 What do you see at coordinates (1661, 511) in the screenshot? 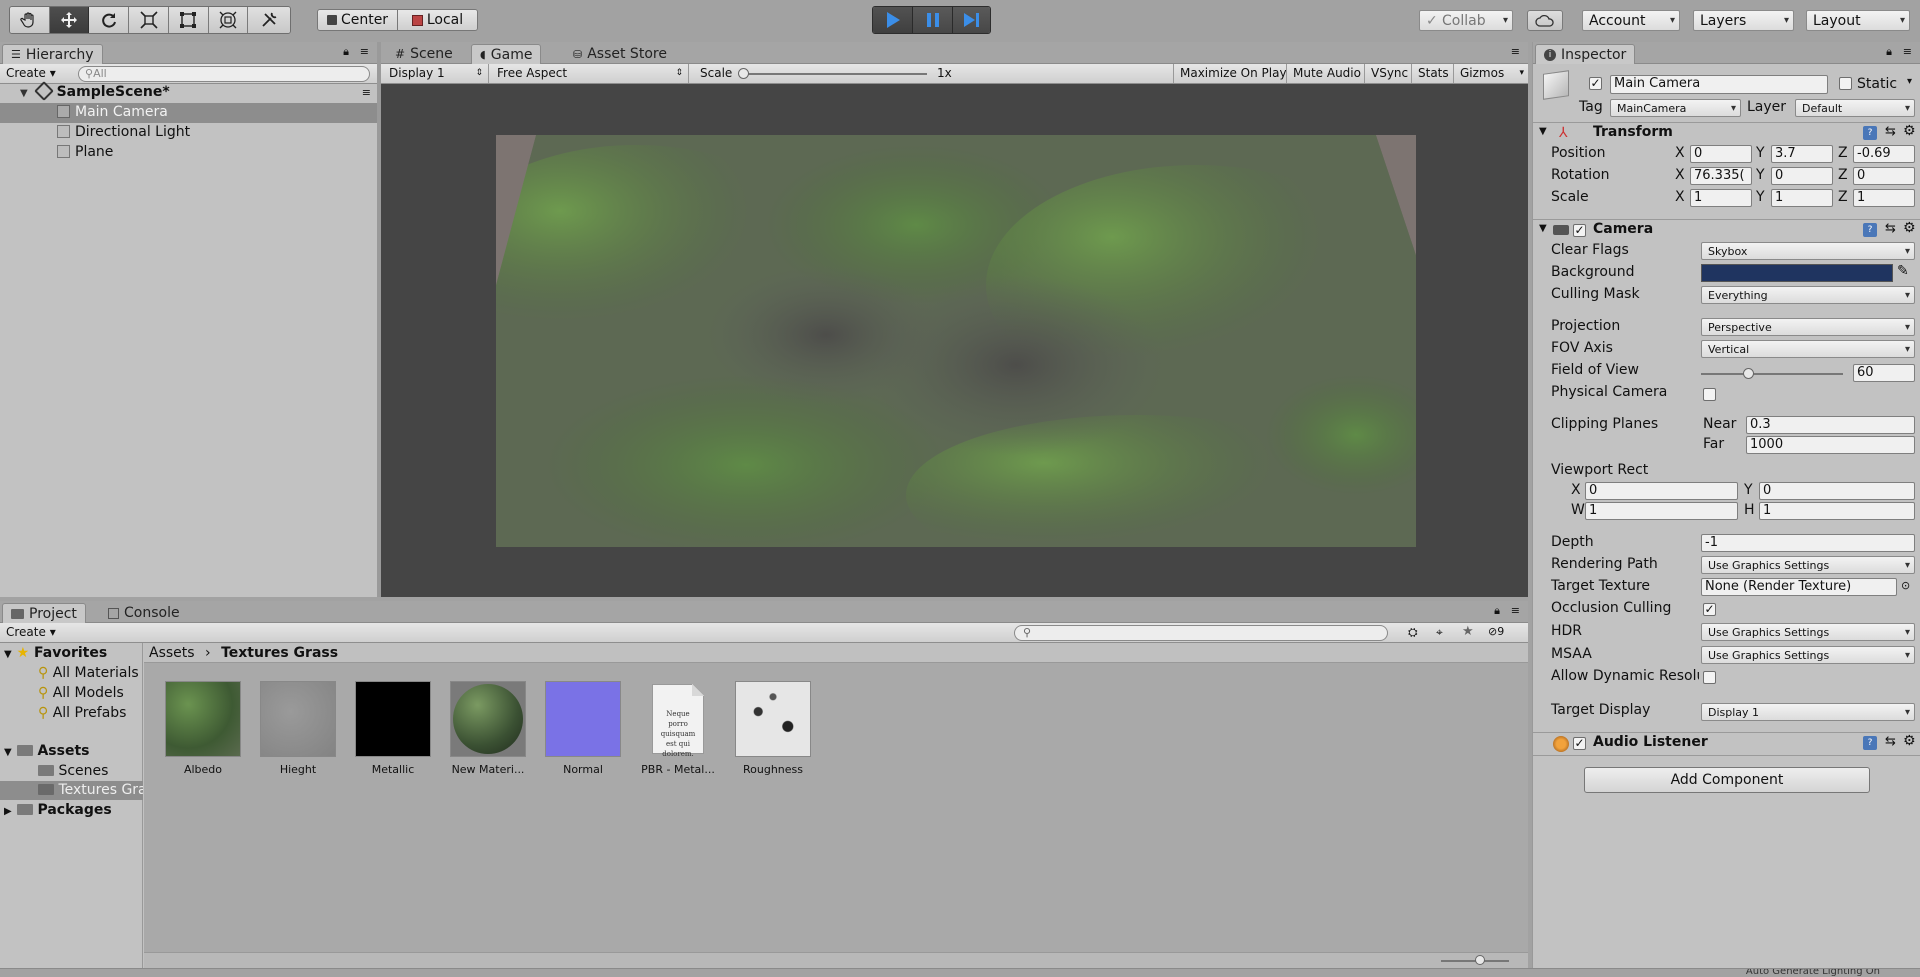
I see `viewport-w-field: 1` at bounding box center [1661, 511].